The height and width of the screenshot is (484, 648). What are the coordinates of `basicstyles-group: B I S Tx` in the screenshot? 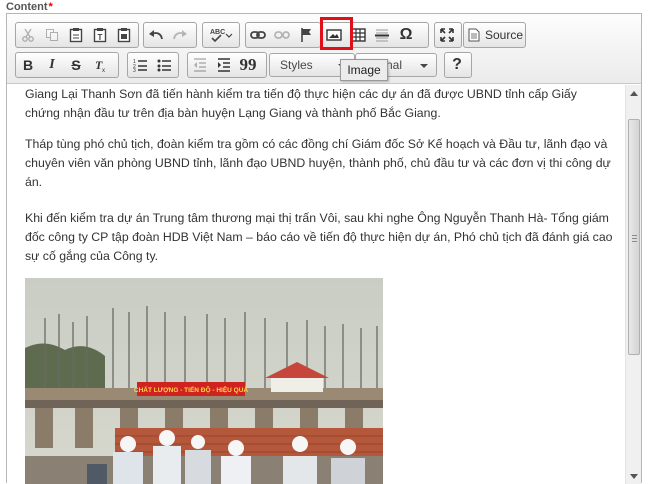 It's located at (67, 65).